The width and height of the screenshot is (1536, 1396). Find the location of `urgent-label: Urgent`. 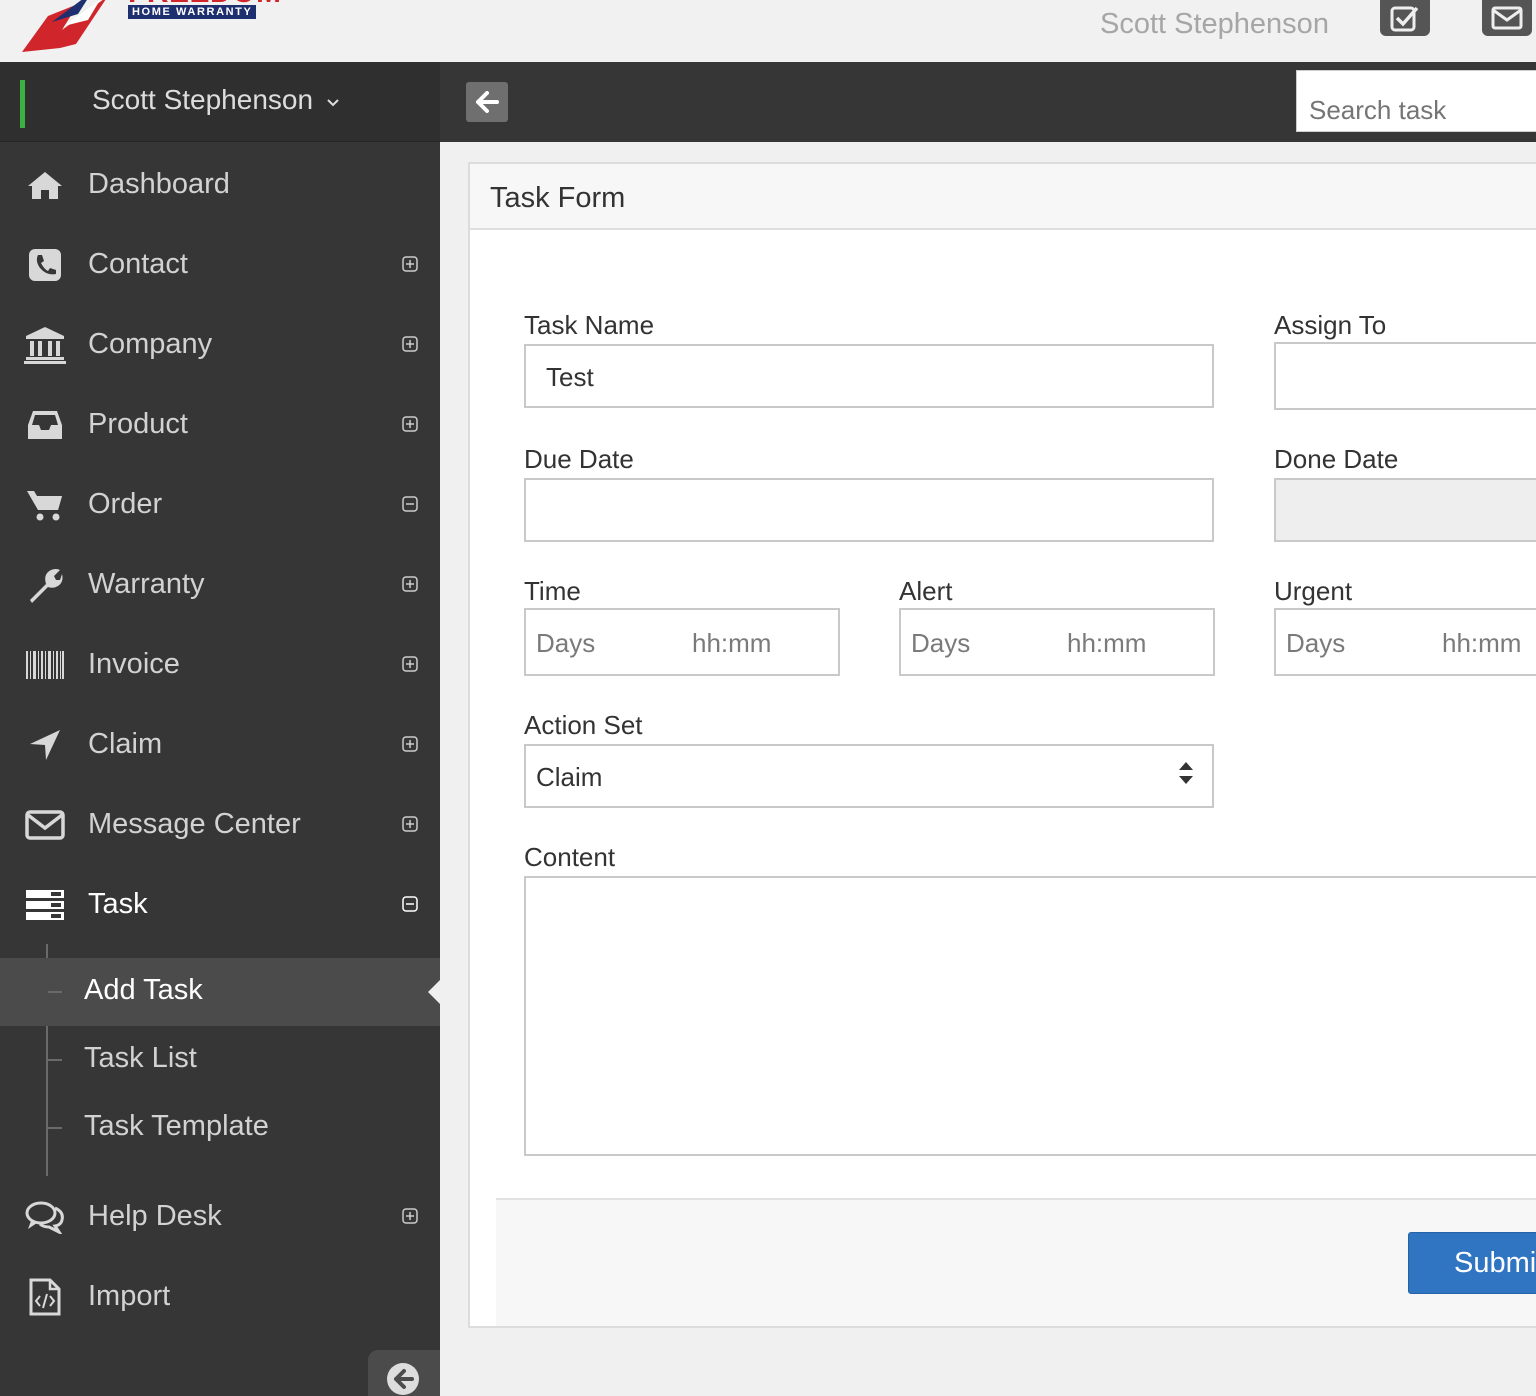

urgent-label: Urgent is located at coordinates (1313, 591).